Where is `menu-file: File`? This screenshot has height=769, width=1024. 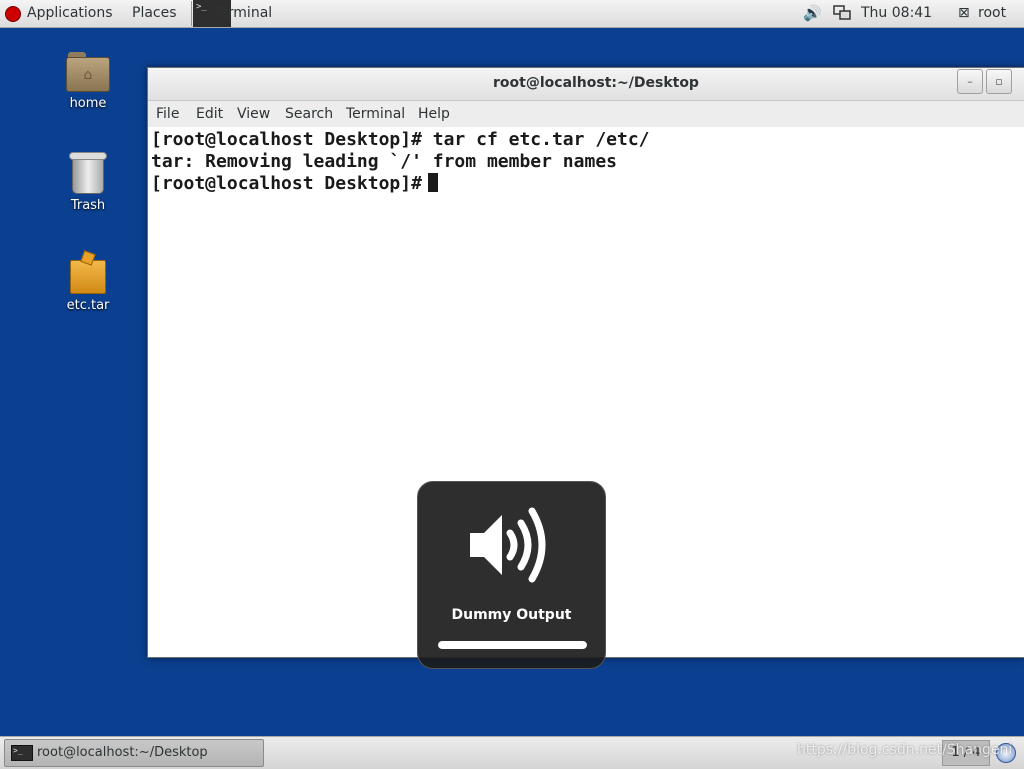 menu-file: File is located at coordinates (167, 114).